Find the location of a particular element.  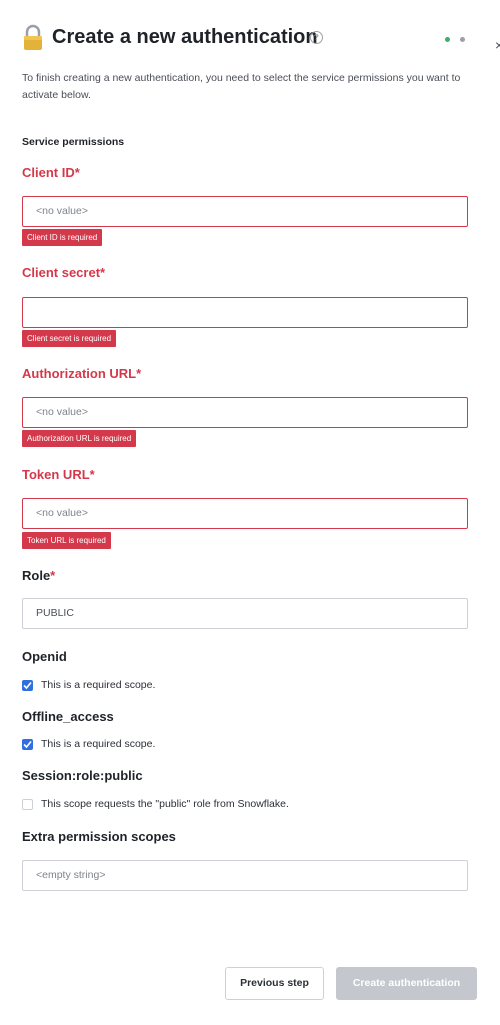

token-url-error: Token URL is required is located at coordinates (66, 540).